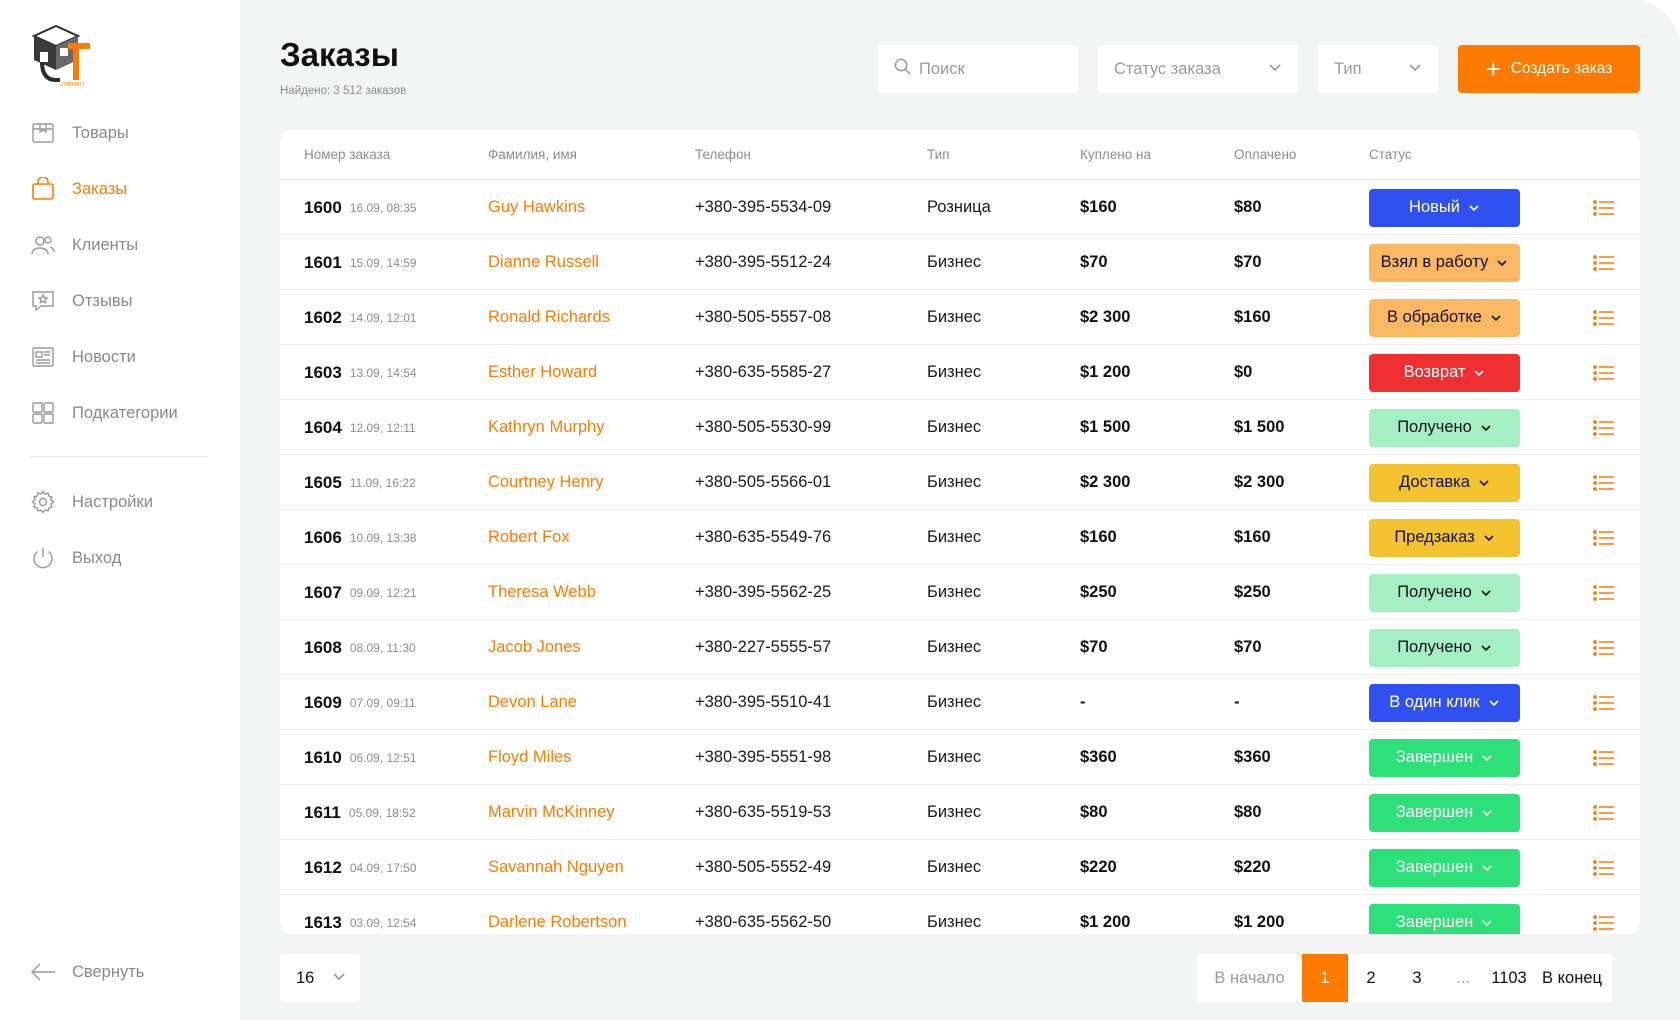 The width and height of the screenshot is (1680, 1020). Describe the element at coordinates (532, 154) in the screenshot. I see `col-header-name: Фамилия, имя` at that location.